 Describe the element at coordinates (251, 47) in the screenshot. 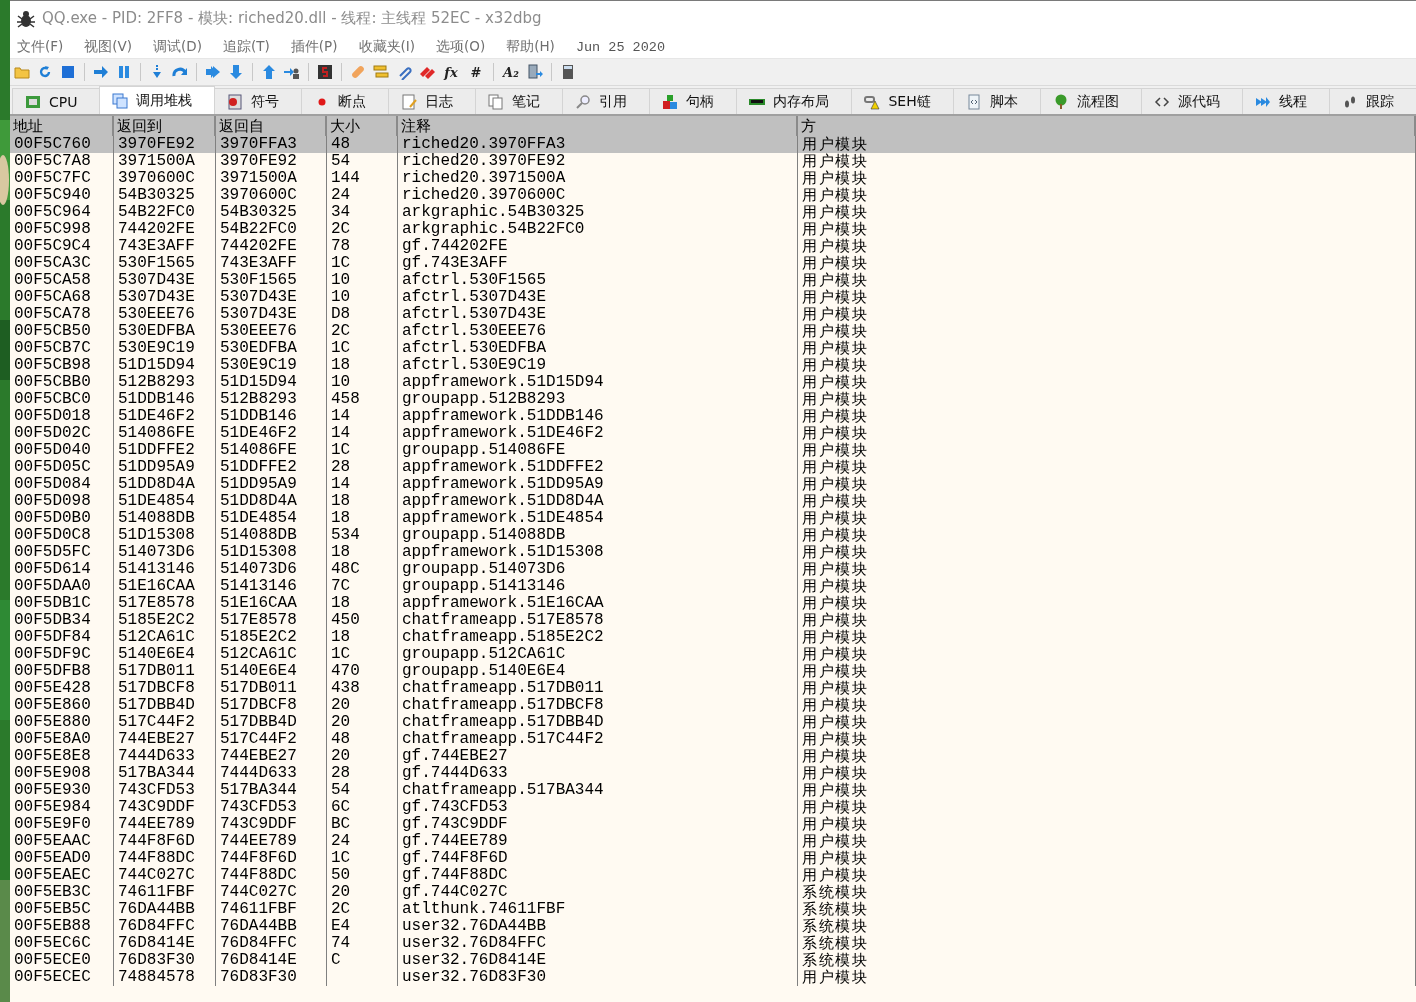

I see `menu-item: 追踪(T)` at that location.